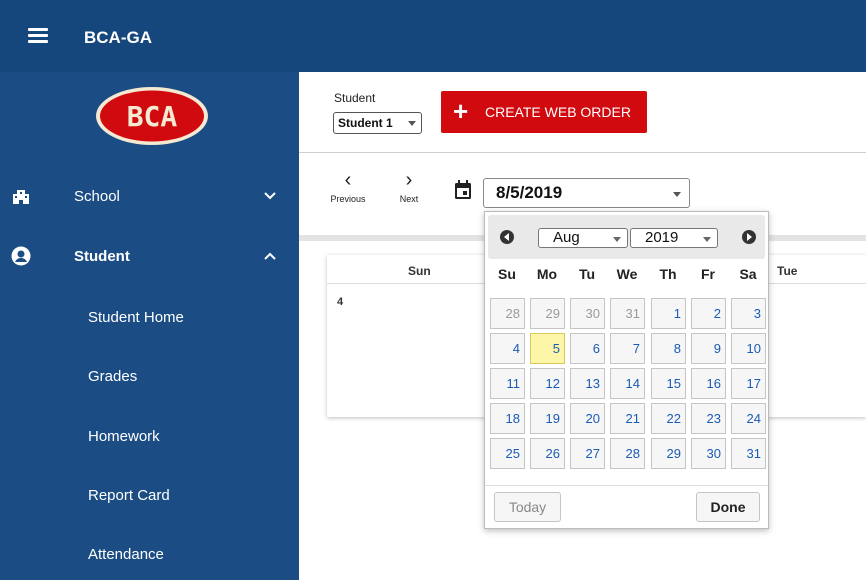  Describe the element at coordinates (507, 274) in the screenshot. I see `weekday-header: Su` at that location.